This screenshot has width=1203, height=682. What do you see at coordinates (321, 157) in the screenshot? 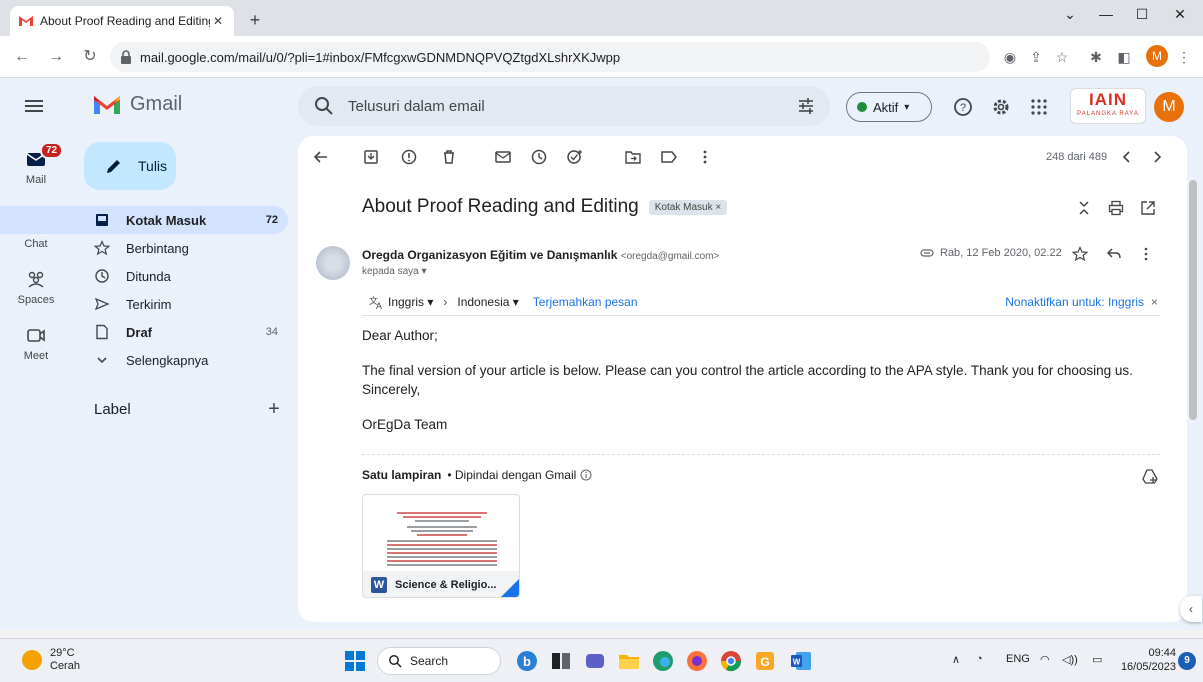
I see `back-arrow-icon` at bounding box center [321, 157].